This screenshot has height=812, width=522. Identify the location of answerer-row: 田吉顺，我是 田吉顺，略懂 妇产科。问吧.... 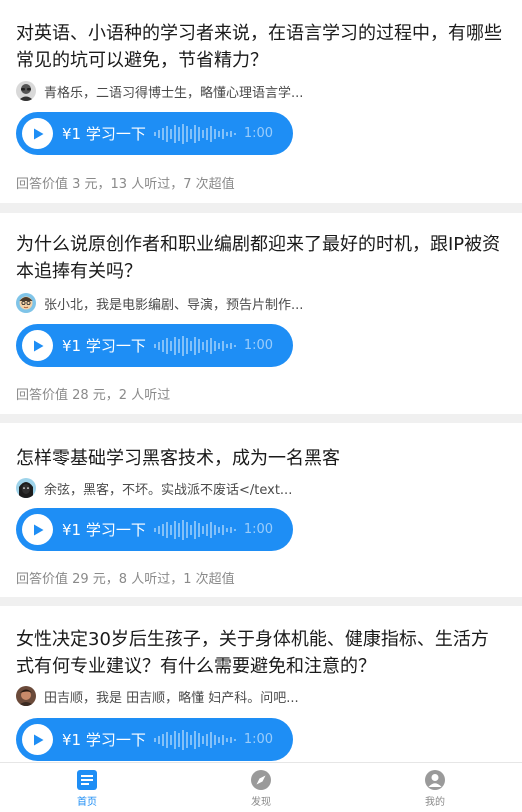
(261, 696).